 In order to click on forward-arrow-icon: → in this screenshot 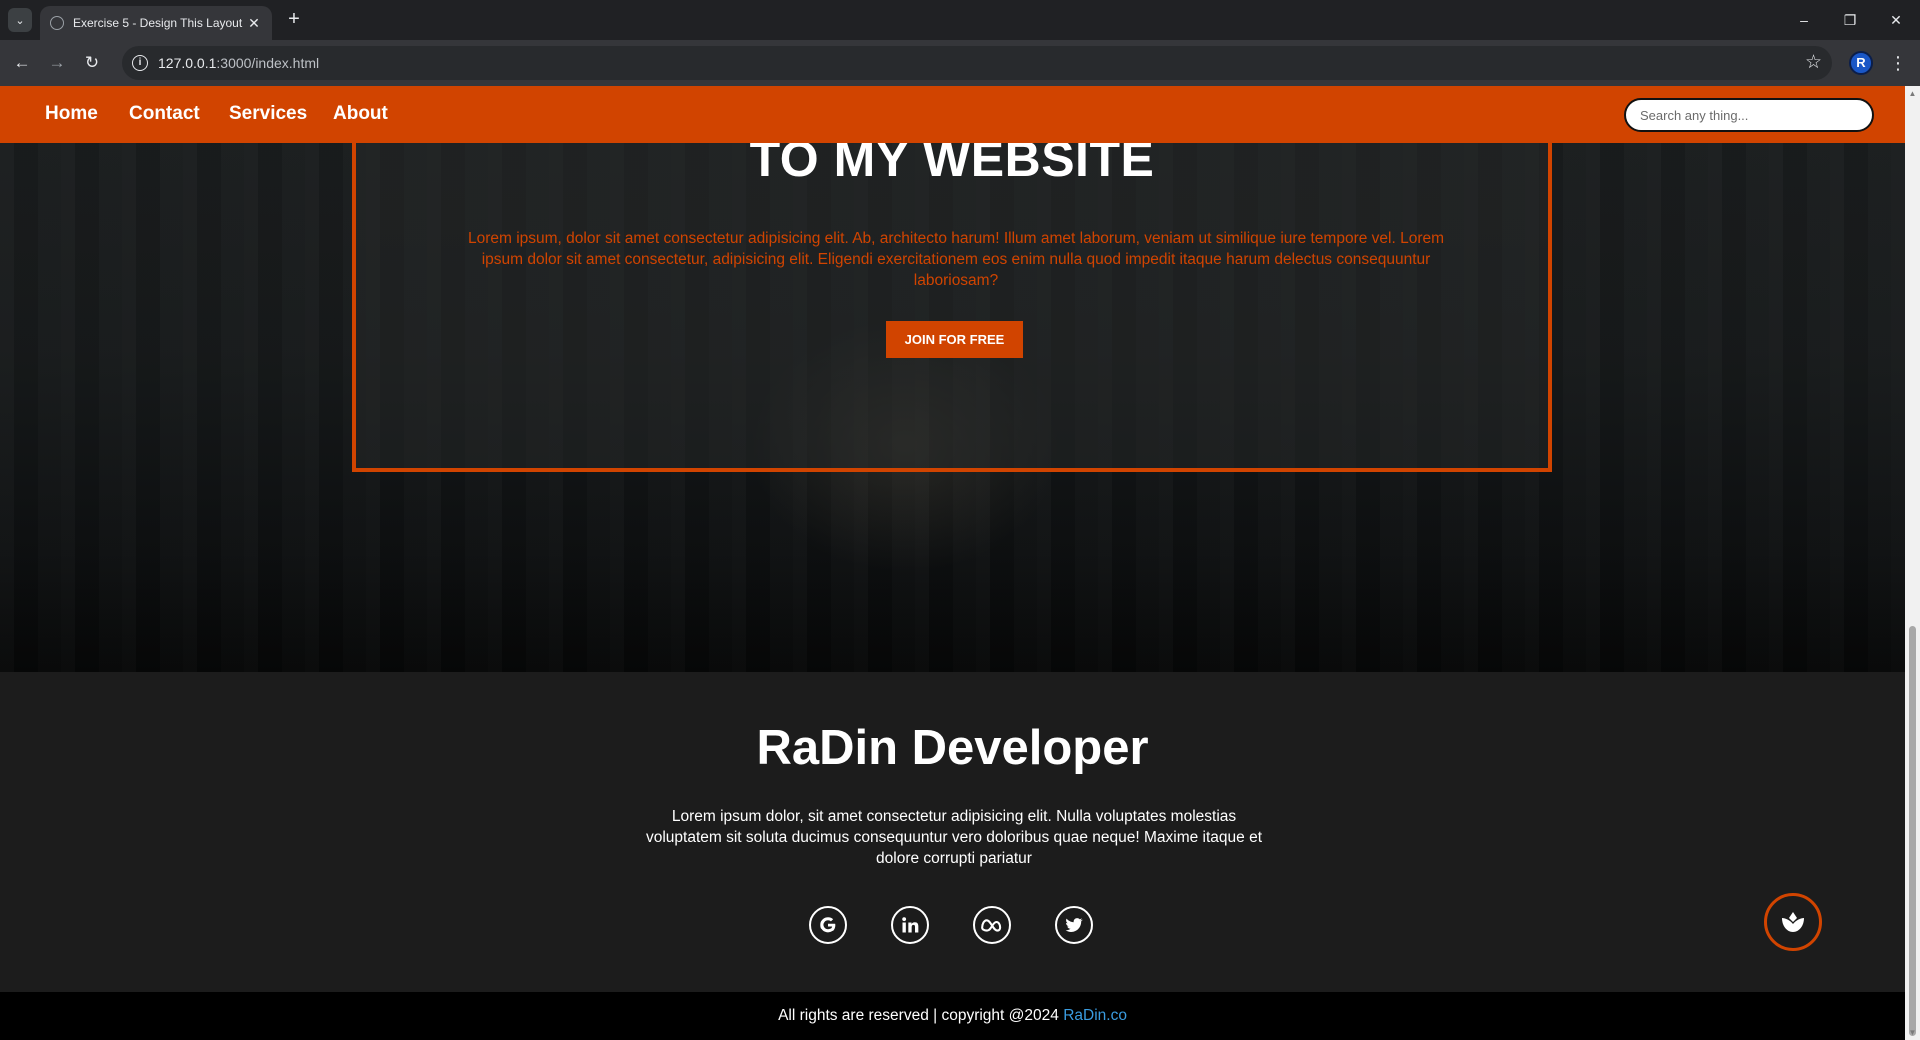, I will do `click(57, 63)`.